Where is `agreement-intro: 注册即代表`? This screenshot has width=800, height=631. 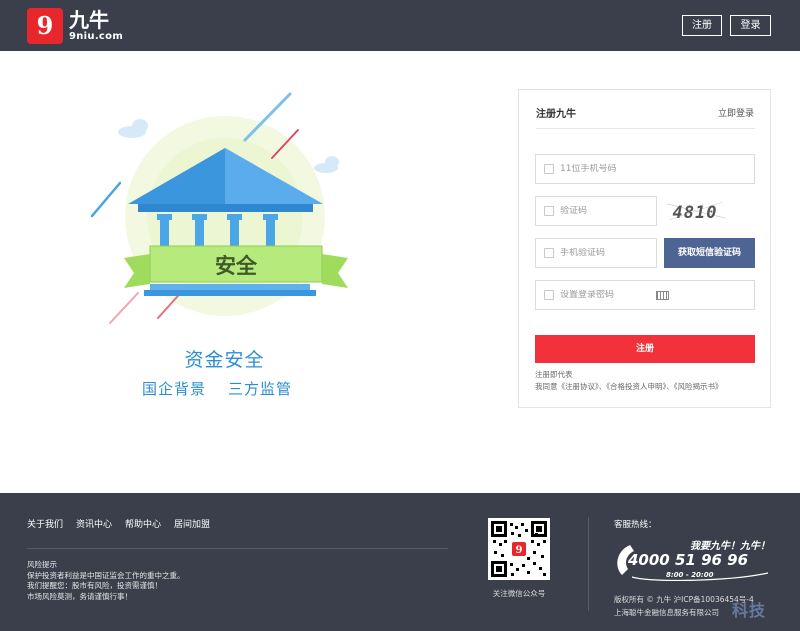
agreement-intro: 注册即代表 is located at coordinates (554, 374).